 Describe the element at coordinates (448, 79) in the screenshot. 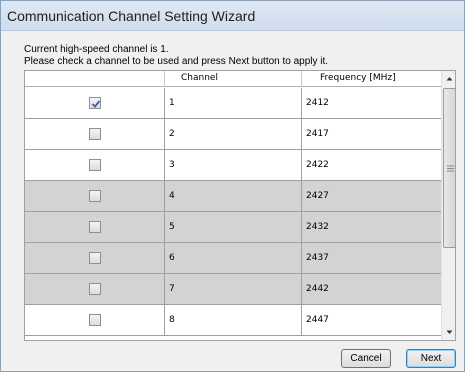

I see `scroll-up-arrow-icon` at that location.